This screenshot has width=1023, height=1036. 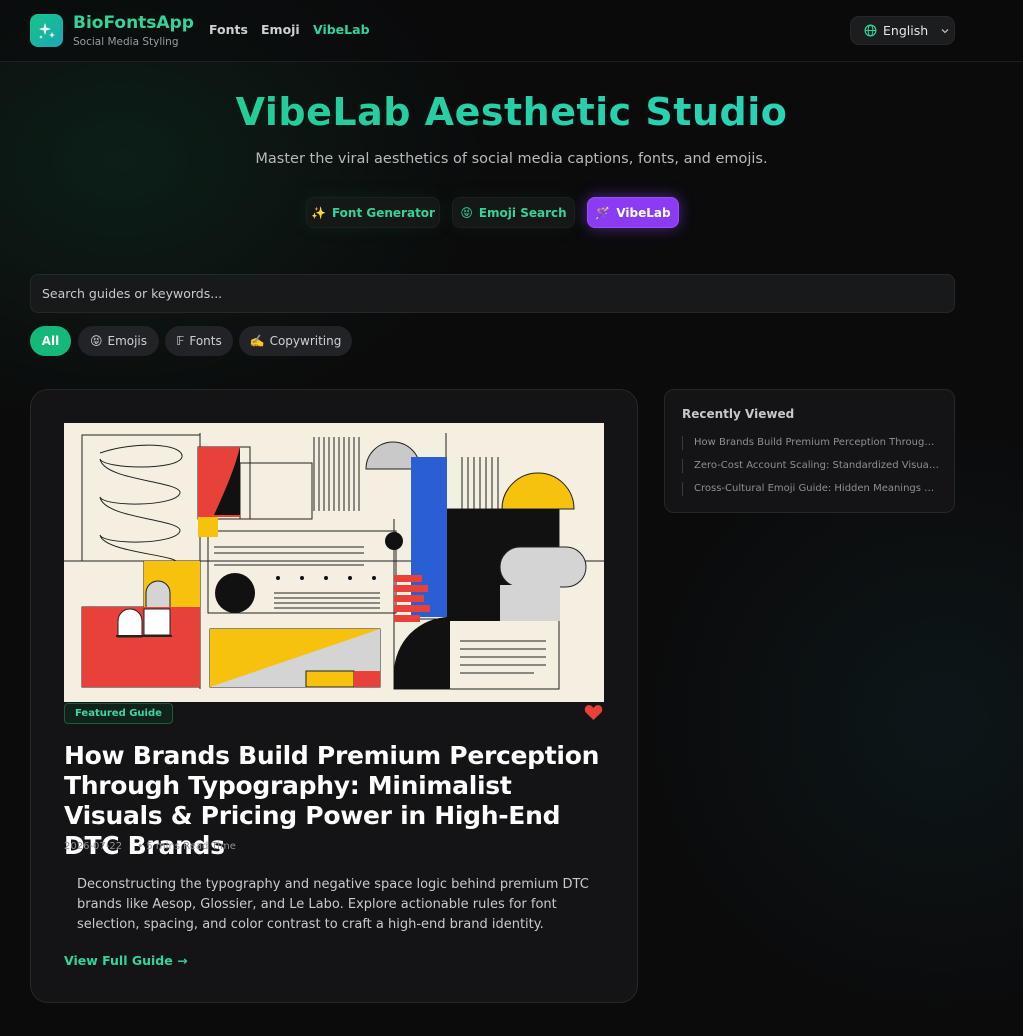 I want to click on filter-all: All, so click(x=50, y=341).